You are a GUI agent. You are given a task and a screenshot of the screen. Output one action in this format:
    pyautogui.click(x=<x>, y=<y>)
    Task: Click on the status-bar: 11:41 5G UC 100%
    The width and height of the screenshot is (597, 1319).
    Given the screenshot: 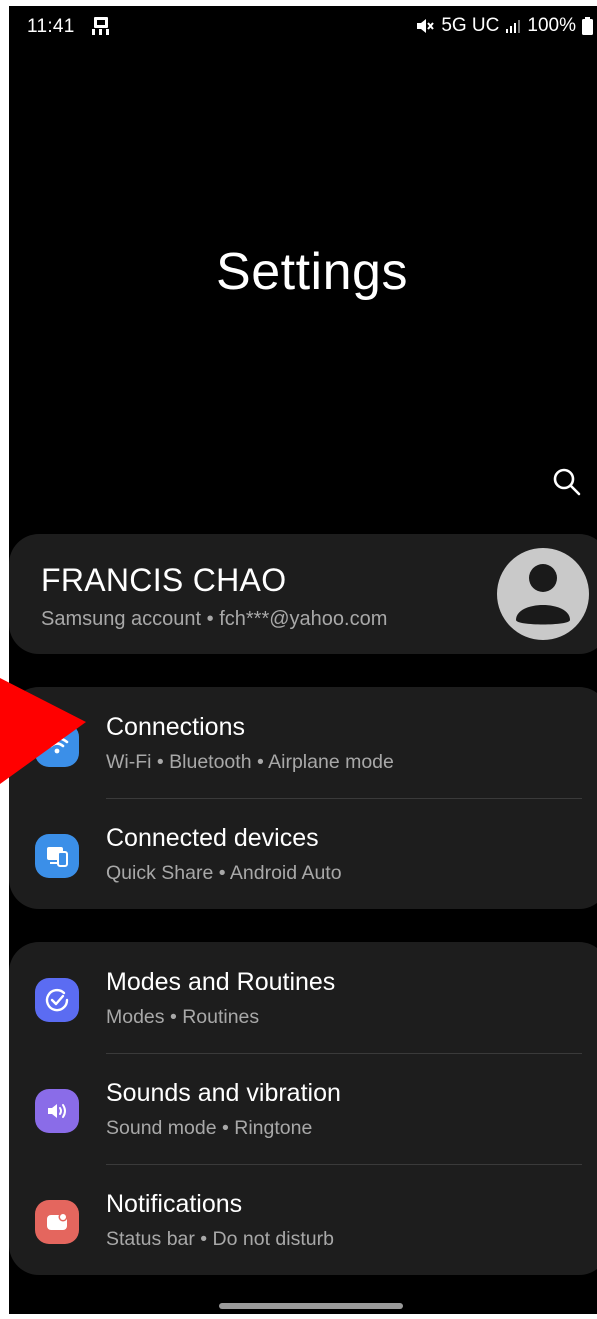 What is the action you would take?
    pyautogui.click(x=303, y=27)
    